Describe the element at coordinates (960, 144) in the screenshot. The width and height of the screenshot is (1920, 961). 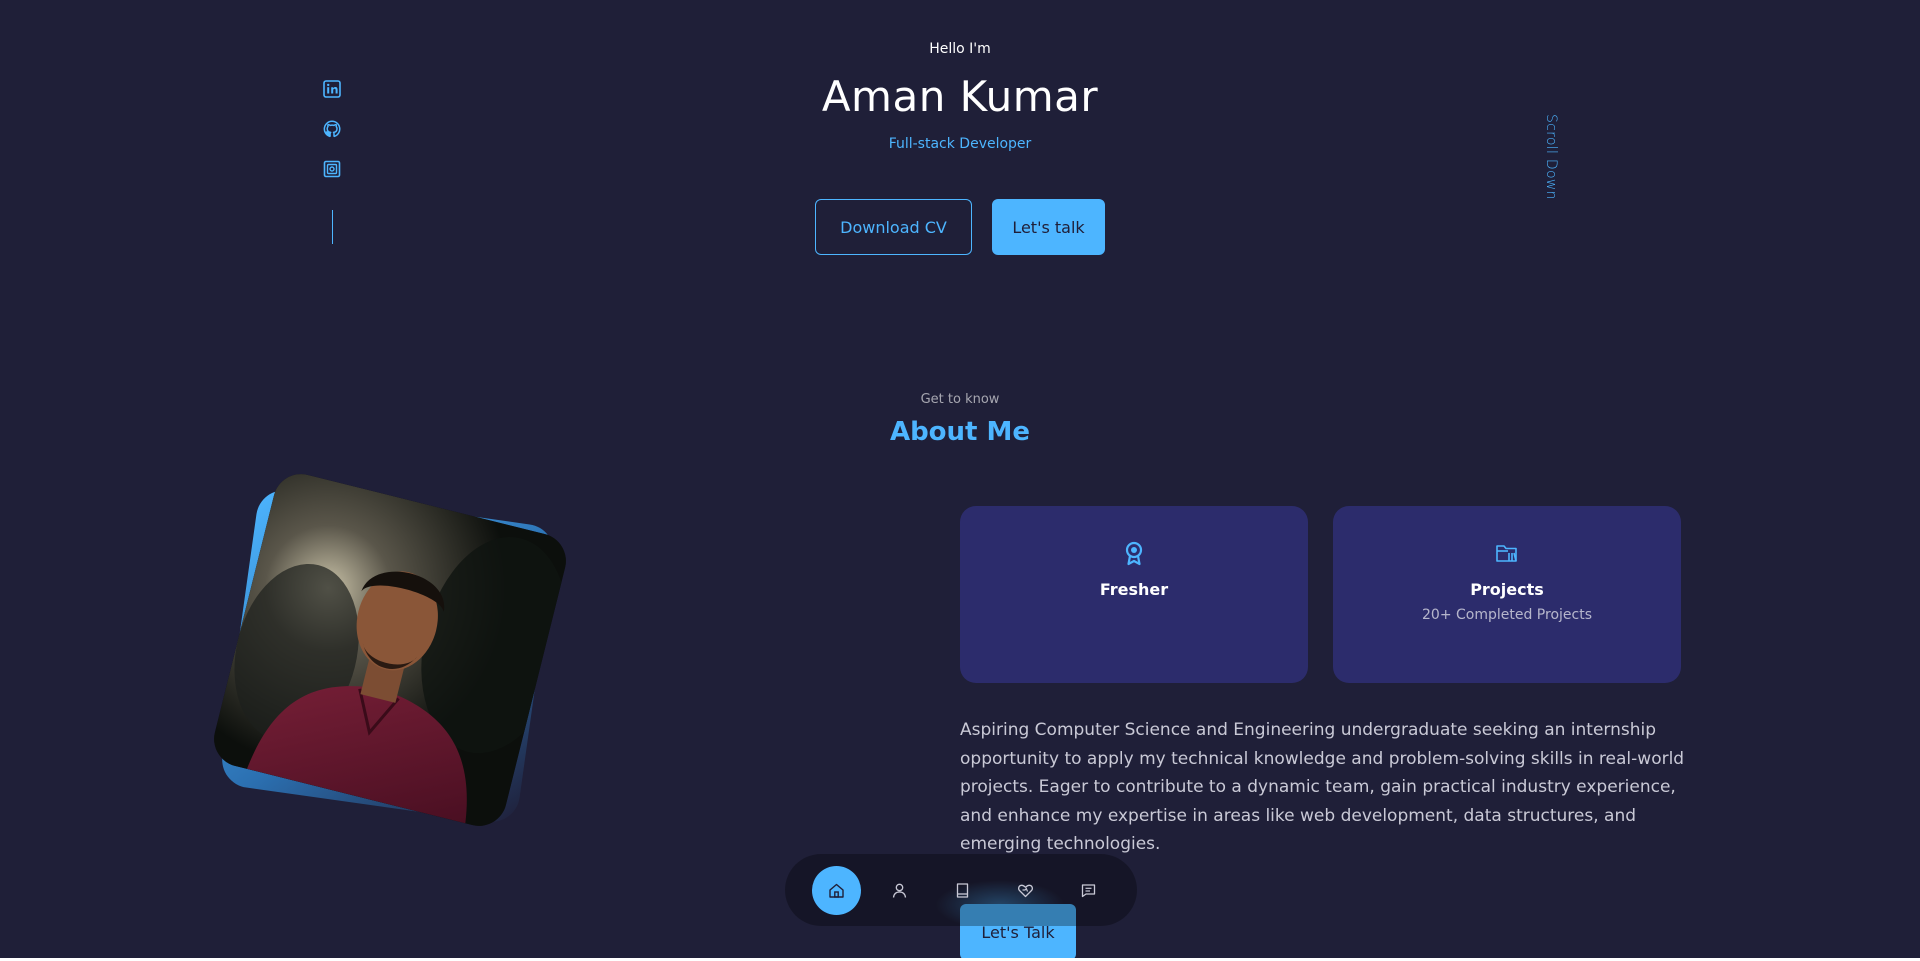
I see `hero-role: Full-stack Developer` at that location.